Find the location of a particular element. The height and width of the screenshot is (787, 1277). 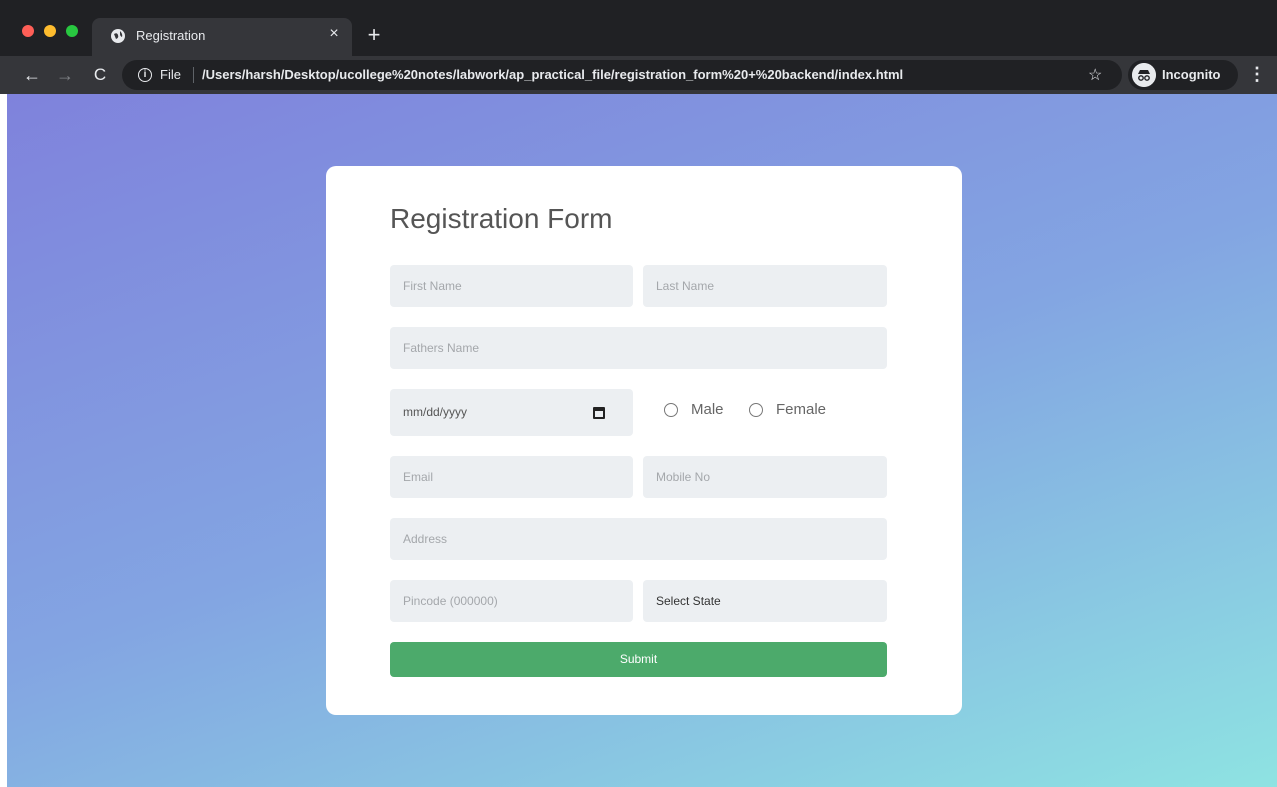

bookmark-star-icon: ☆ is located at coordinates (1095, 75).